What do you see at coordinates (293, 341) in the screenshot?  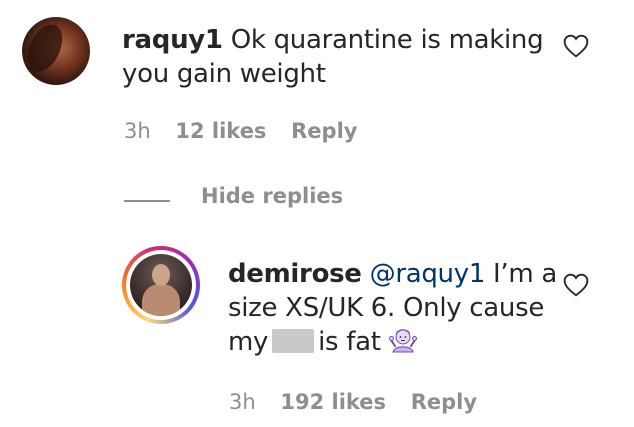 I see `censored-word` at bounding box center [293, 341].